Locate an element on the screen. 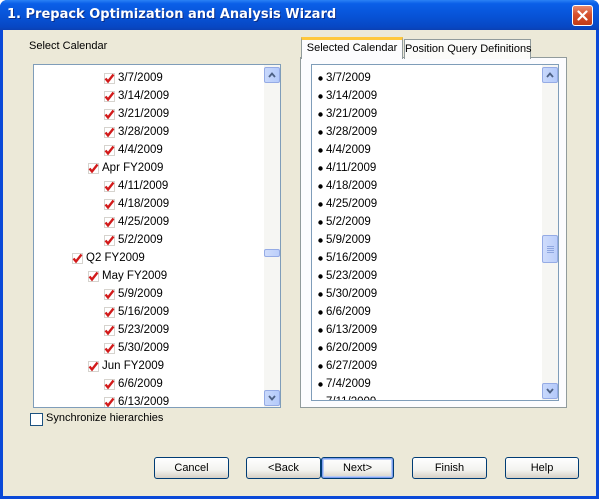 This screenshot has width=599, height=499. tree-item-label: 3/28/2009 is located at coordinates (144, 132).